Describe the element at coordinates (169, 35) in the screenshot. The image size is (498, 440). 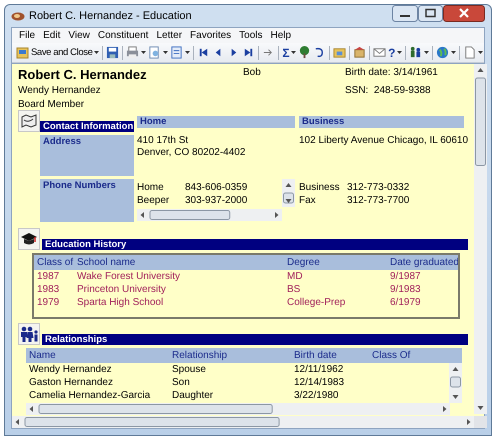
I see `menu-item: Letter` at that location.